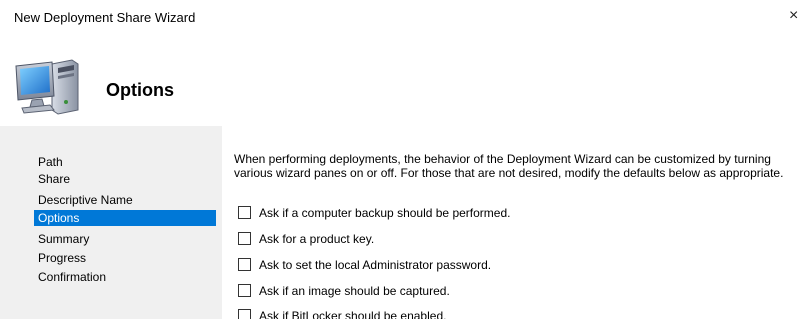 This screenshot has width=803, height=319. What do you see at coordinates (354, 291) in the screenshot?
I see `capture-image-label: Ask if an image should be captured.` at bounding box center [354, 291].